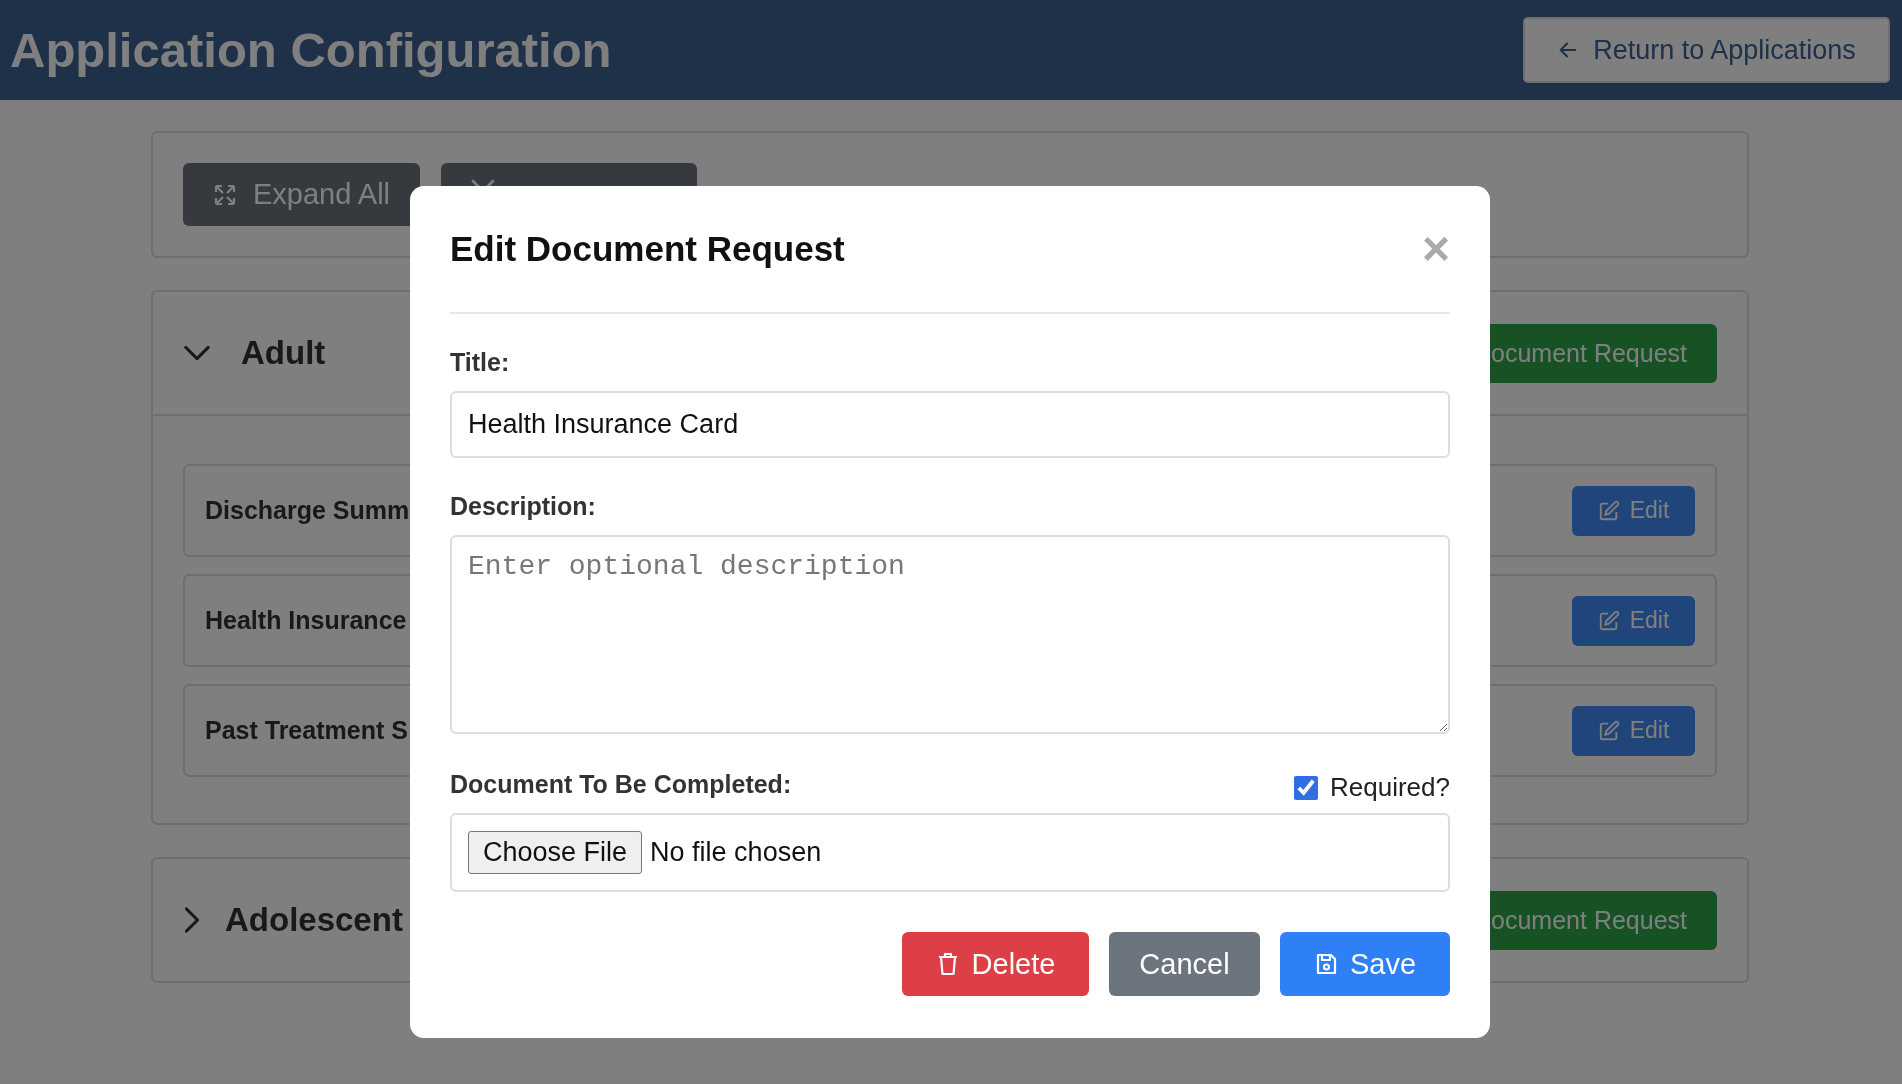  I want to click on field-label: Title:, so click(480, 362).